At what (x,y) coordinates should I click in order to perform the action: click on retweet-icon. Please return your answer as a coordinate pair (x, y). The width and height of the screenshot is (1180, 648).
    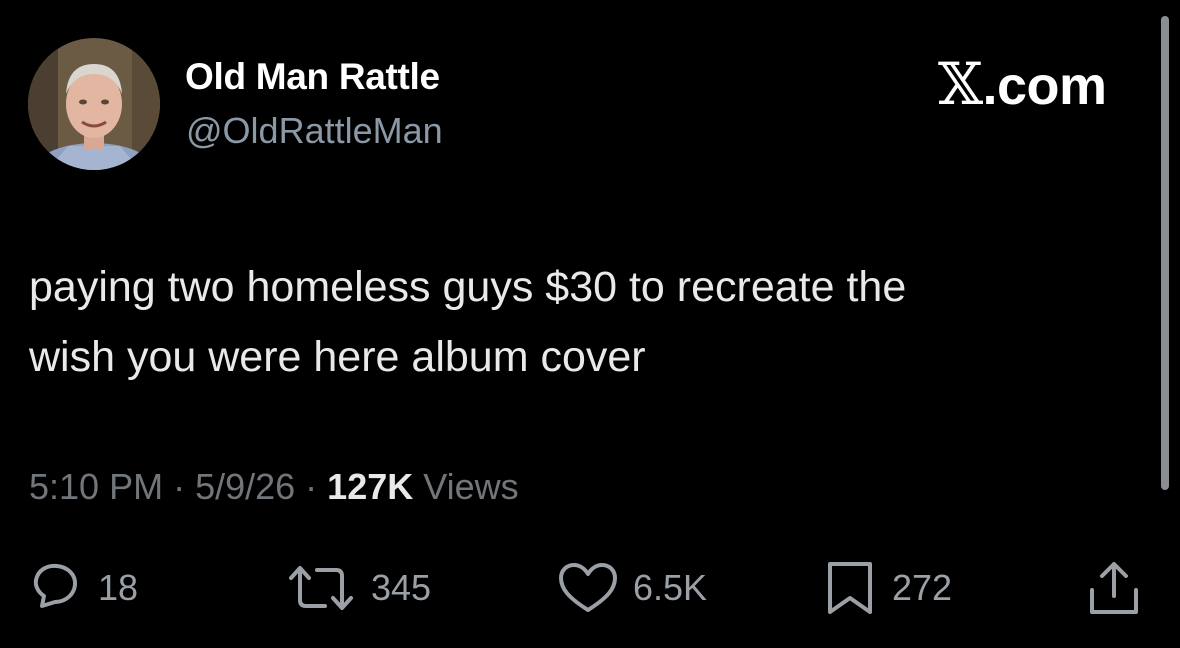
    Looking at the image, I should click on (321, 588).